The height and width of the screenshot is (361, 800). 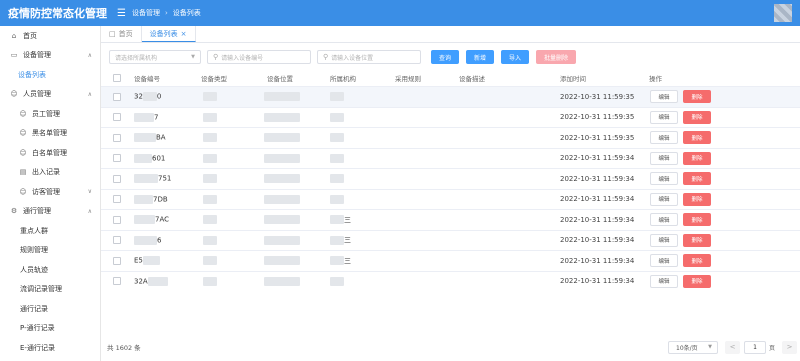 What do you see at coordinates (168, 34) in the screenshot?
I see `tab-device-list: 设备列表 ×` at bounding box center [168, 34].